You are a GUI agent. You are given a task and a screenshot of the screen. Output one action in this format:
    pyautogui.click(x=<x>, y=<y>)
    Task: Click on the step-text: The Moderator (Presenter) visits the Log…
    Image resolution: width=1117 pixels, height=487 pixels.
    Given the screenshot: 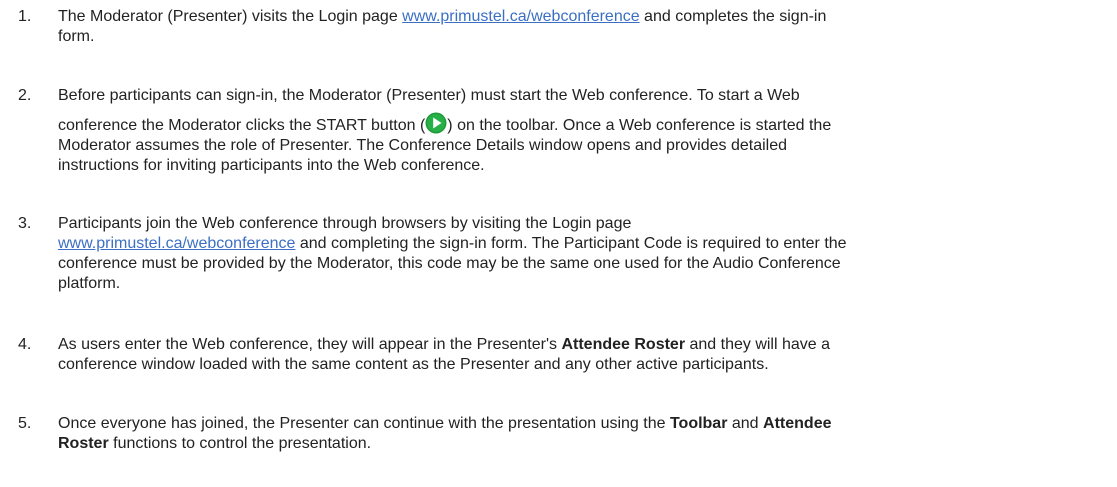 What is the action you would take?
    pyautogui.click(x=582, y=27)
    